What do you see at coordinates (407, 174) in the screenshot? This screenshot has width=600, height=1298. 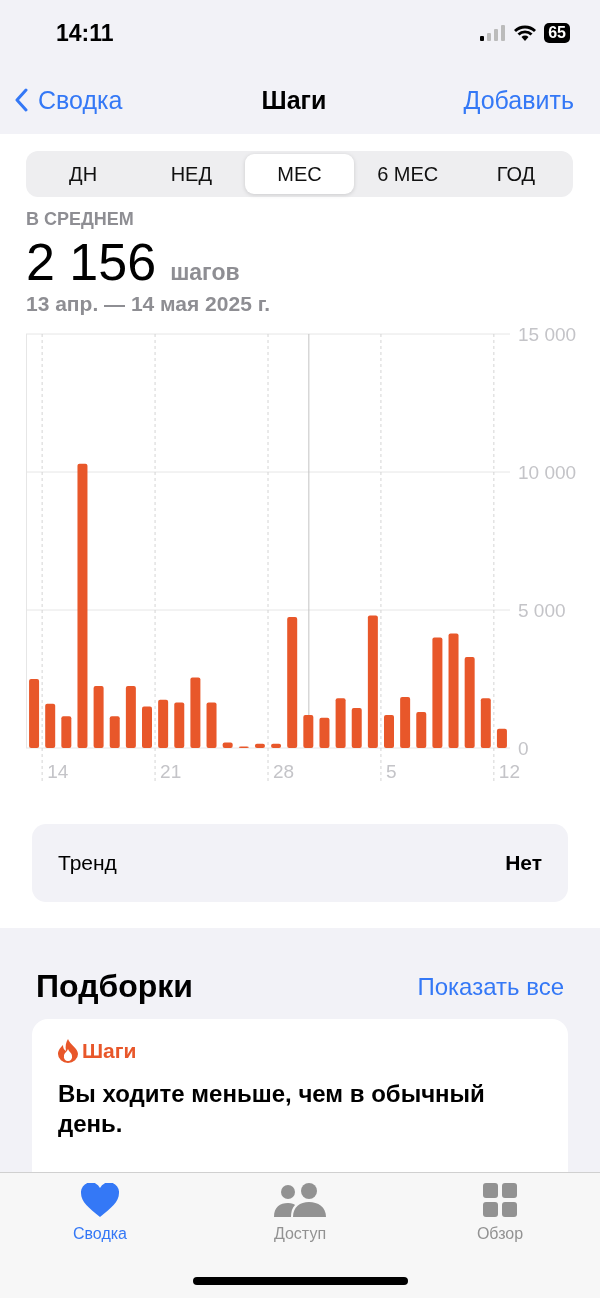 I see `period-tab: 6 МЕС` at bounding box center [407, 174].